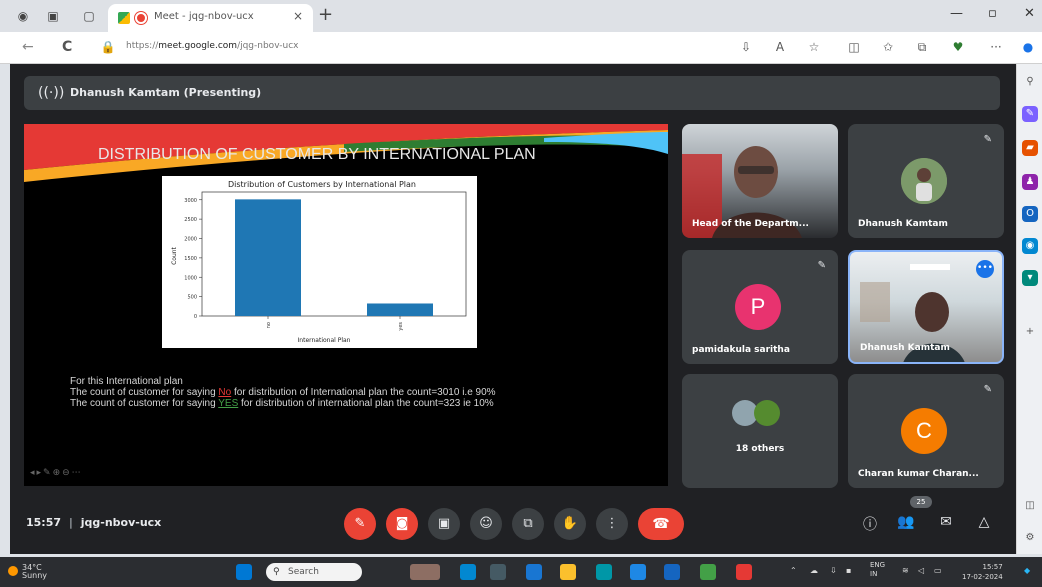  Describe the element at coordinates (760, 431) in the screenshot. I see `participant-tile-others: 18 others` at that location.